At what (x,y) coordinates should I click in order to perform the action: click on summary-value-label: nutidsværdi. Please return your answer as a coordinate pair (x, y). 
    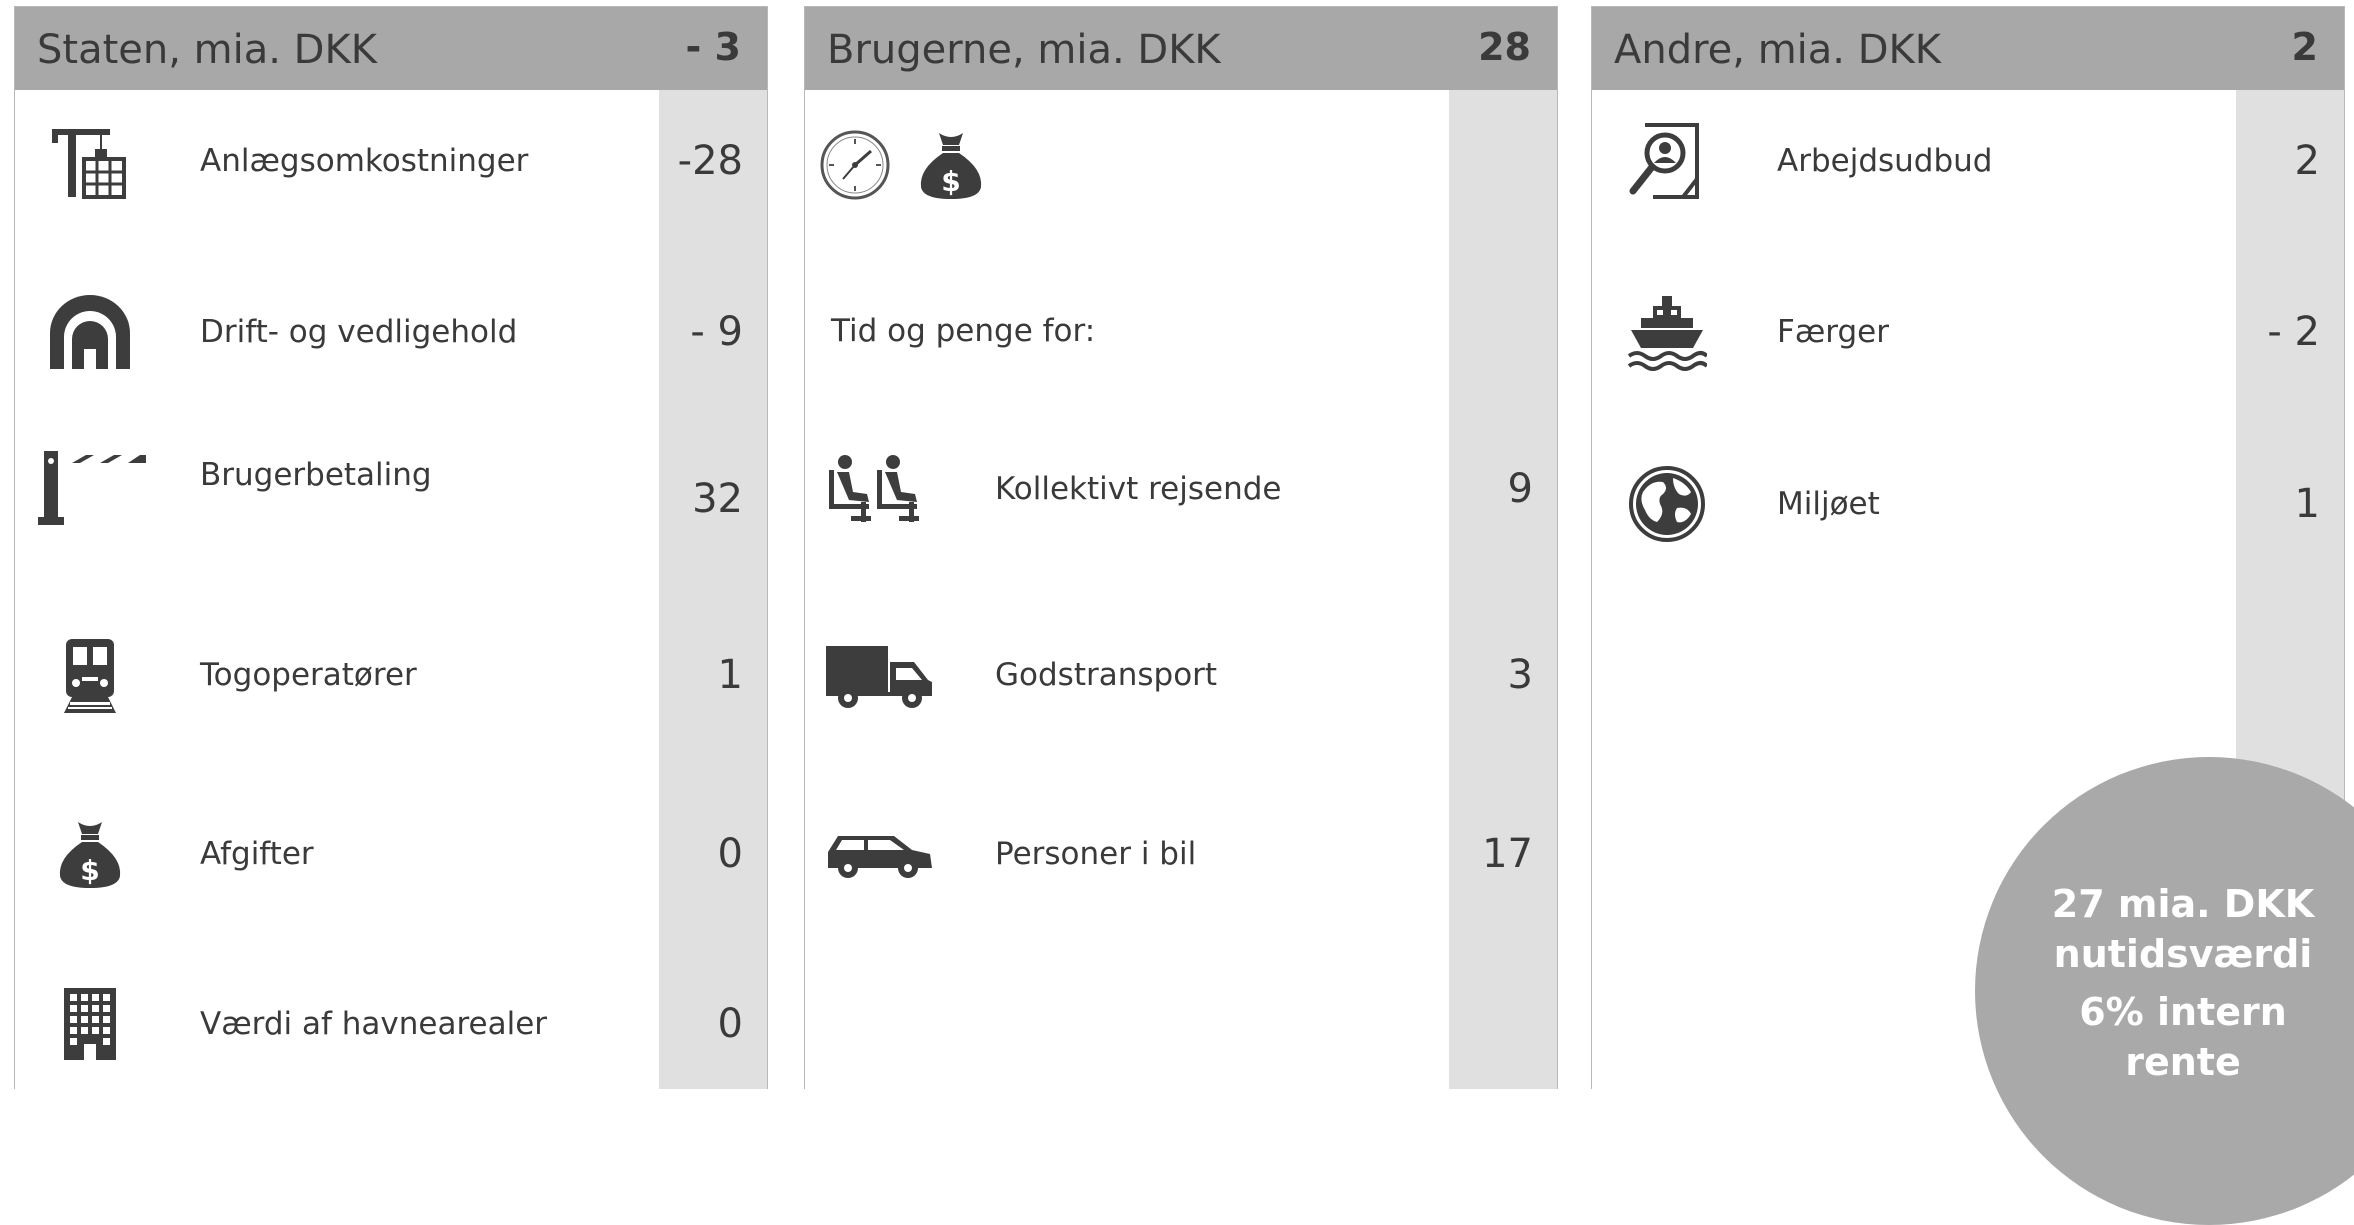
    Looking at the image, I should click on (2183, 954).